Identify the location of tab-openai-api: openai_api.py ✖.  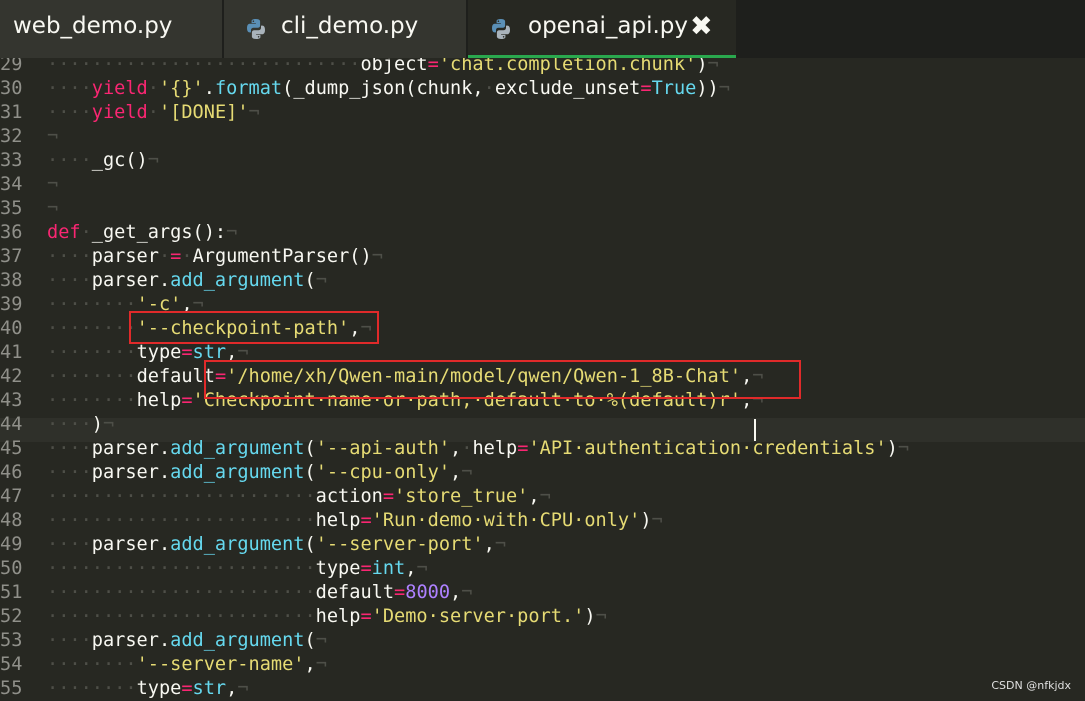
(602, 29).